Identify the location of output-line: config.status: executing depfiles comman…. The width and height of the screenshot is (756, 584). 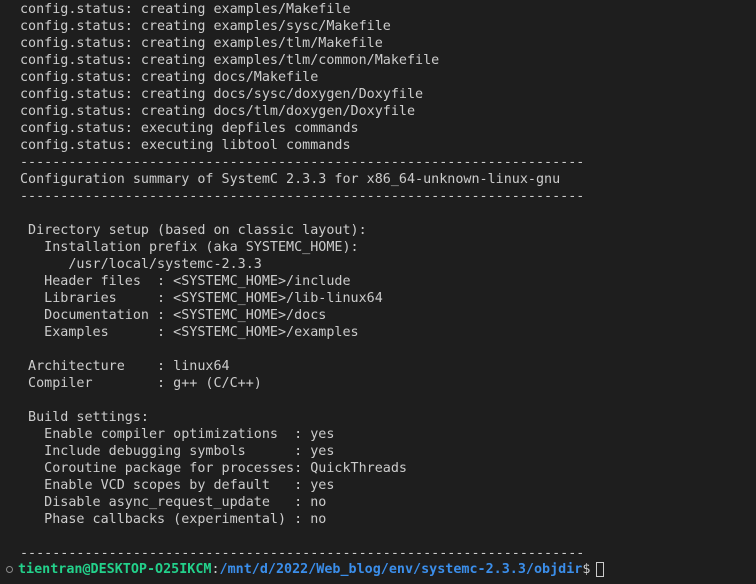
(189, 128).